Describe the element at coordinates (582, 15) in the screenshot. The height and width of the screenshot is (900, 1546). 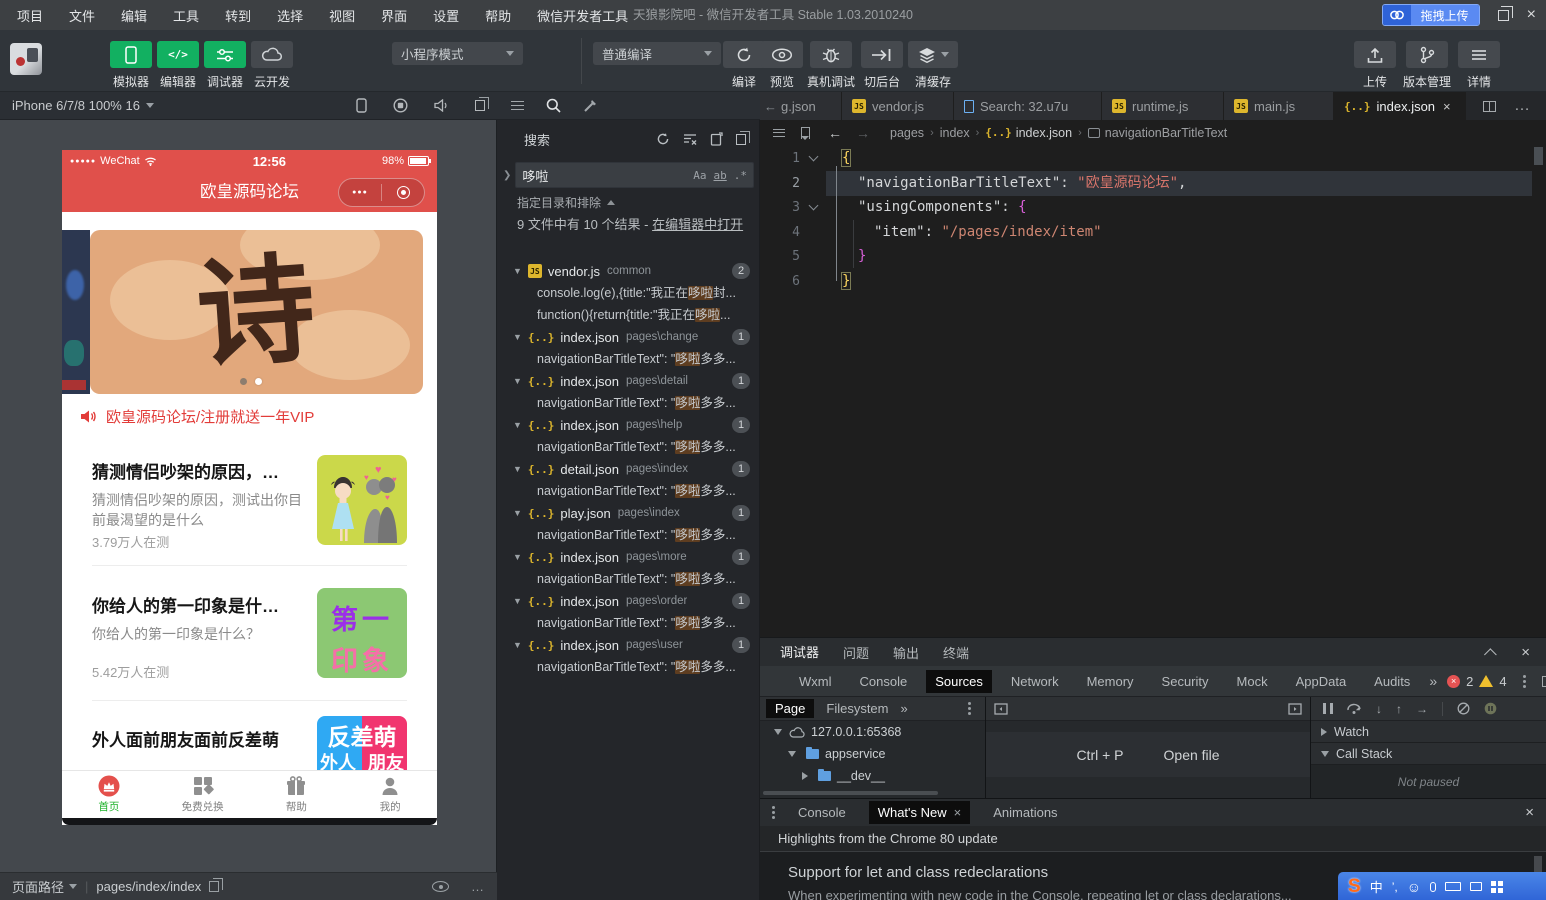
I see `menu-devtools: 微信开发者工具` at that location.